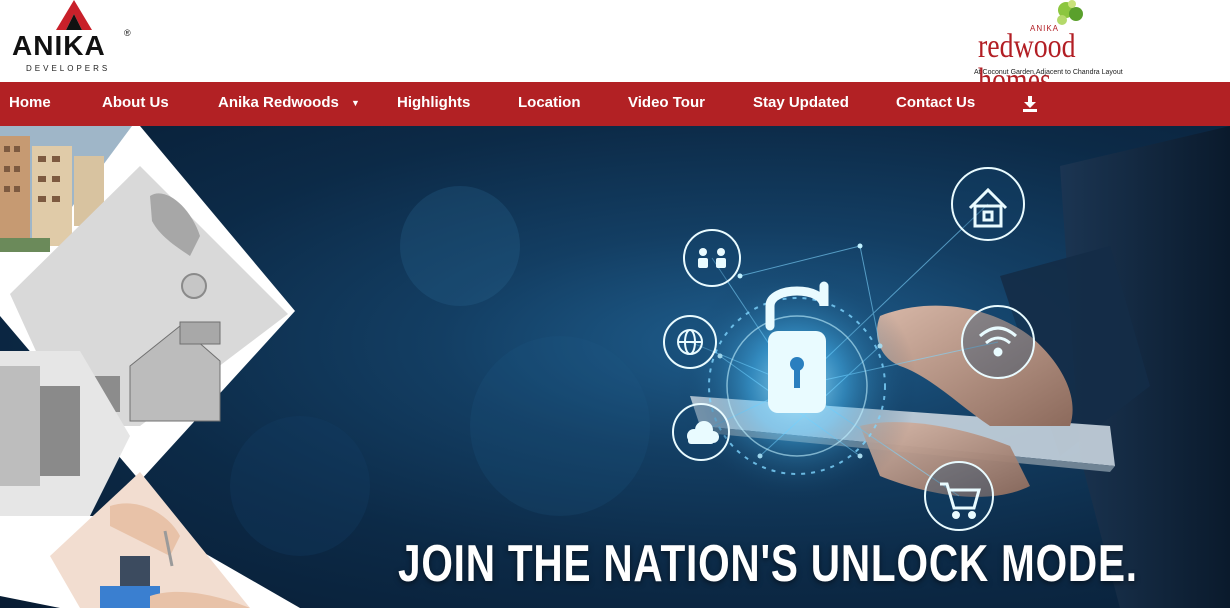  Describe the element at coordinates (433, 104) in the screenshot. I see `nav-item-highlights: Highlights` at that location.